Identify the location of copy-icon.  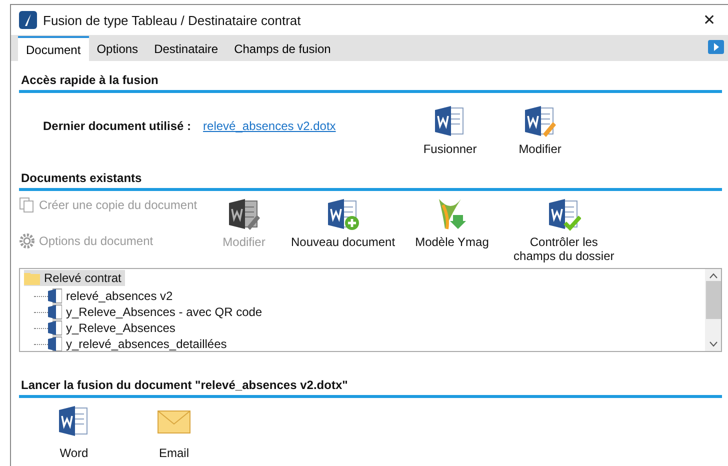
(27, 205).